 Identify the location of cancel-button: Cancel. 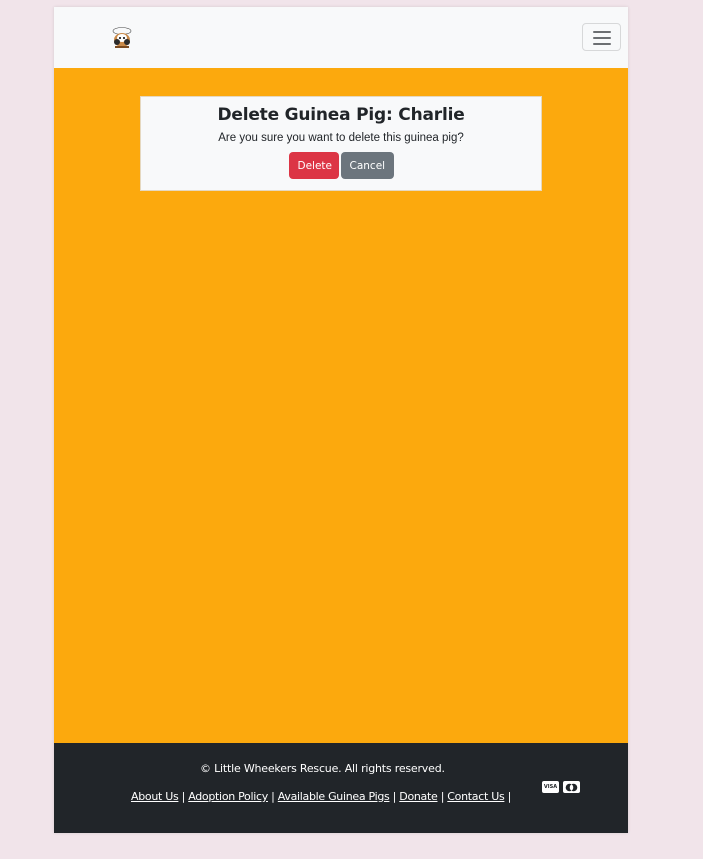
(367, 165).